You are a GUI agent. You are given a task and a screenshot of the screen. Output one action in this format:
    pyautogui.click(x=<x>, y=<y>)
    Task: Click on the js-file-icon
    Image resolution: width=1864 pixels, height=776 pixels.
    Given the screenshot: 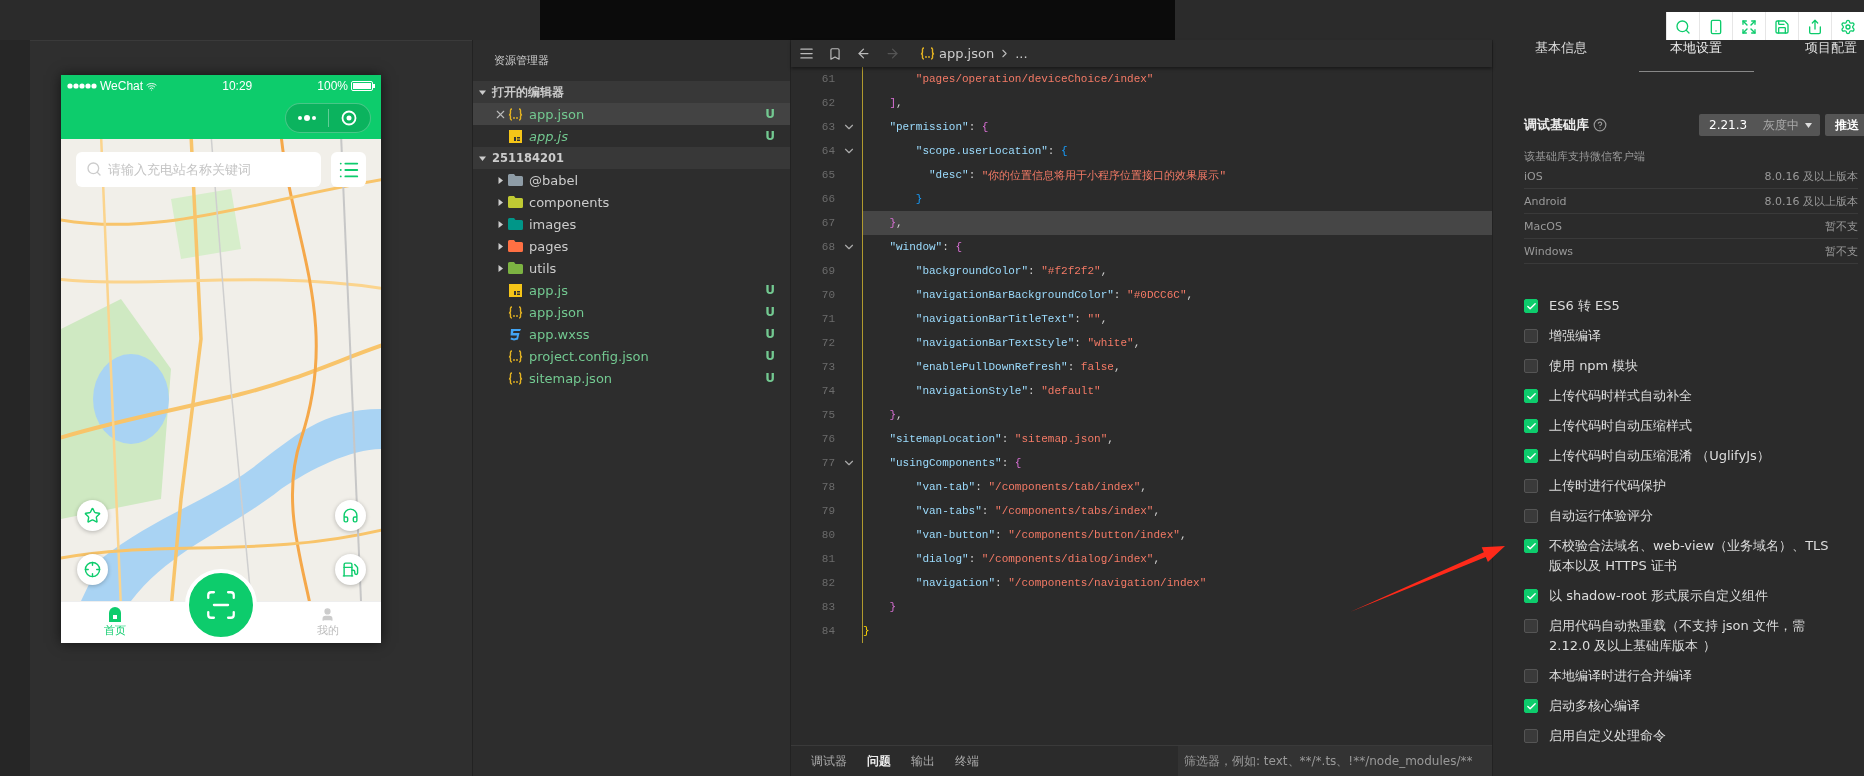 What is the action you would take?
    pyautogui.click(x=515, y=136)
    